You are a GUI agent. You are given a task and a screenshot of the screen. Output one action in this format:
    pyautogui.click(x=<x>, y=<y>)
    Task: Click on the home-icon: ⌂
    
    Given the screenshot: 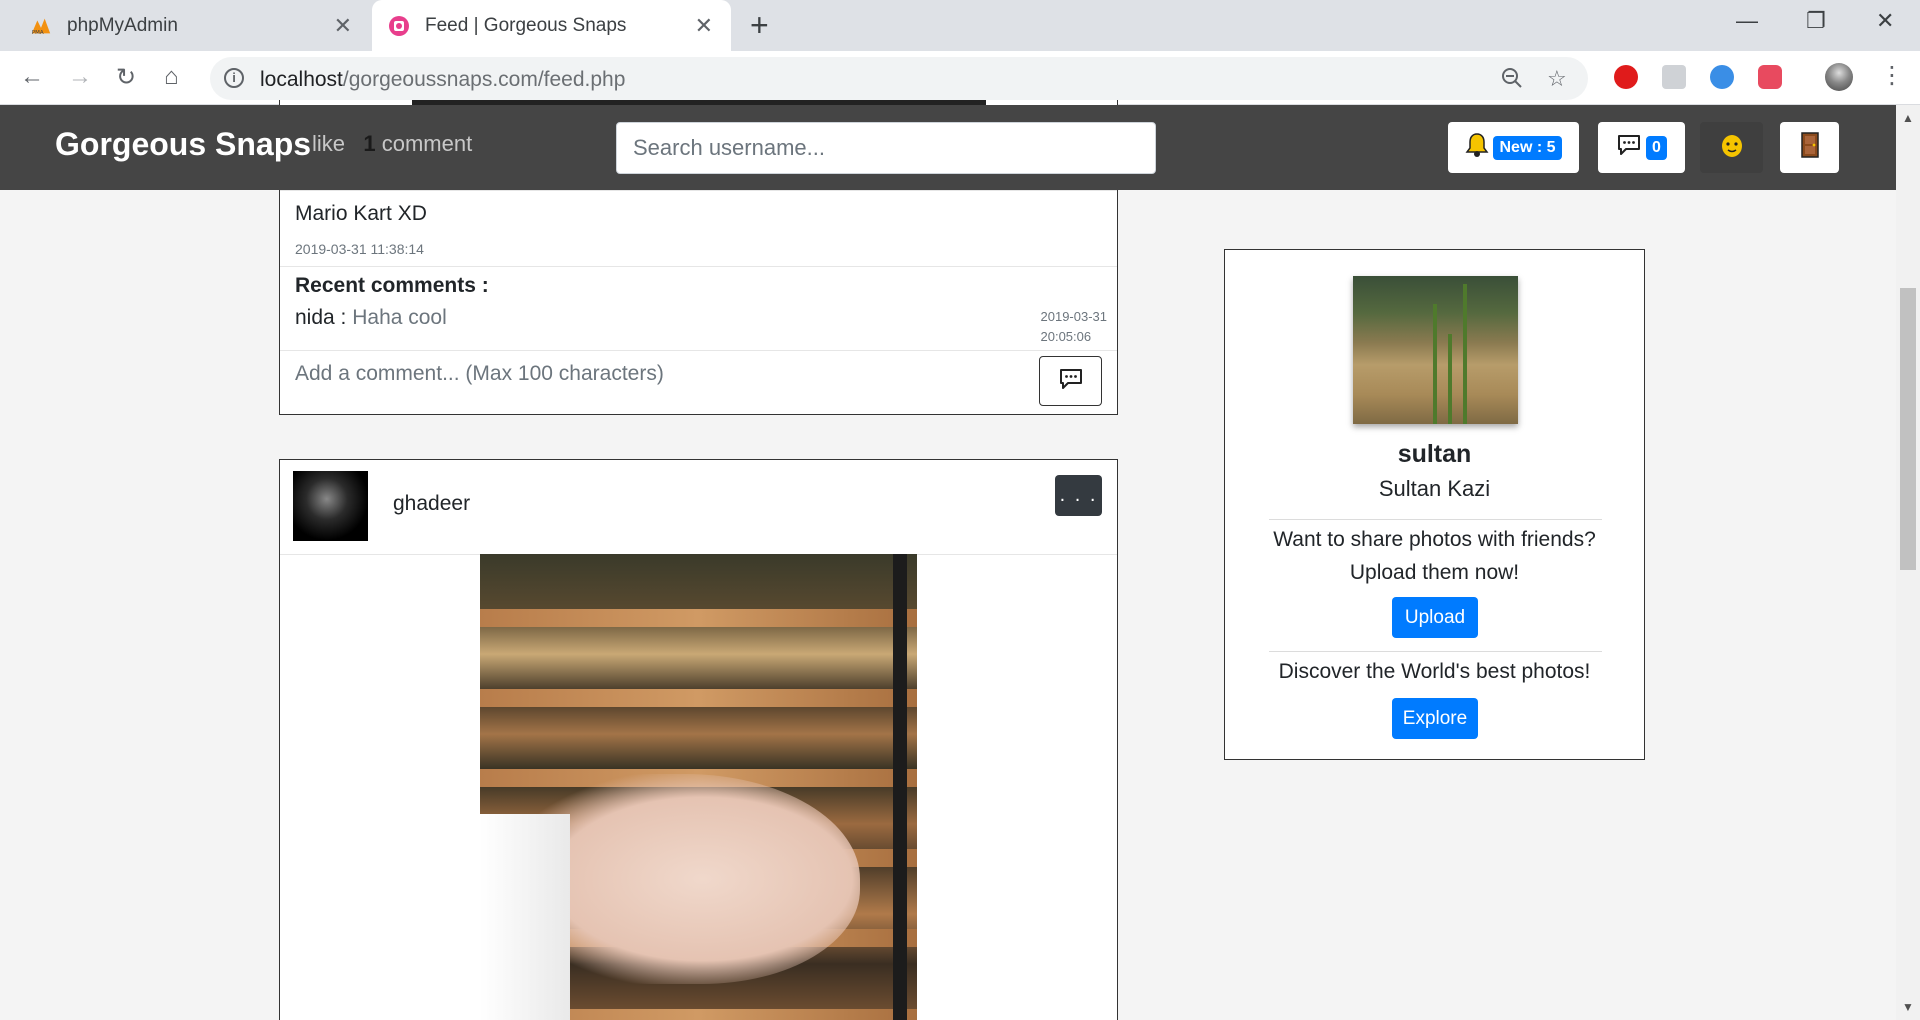 What is the action you would take?
    pyautogui.click(x=171, y=77)
    